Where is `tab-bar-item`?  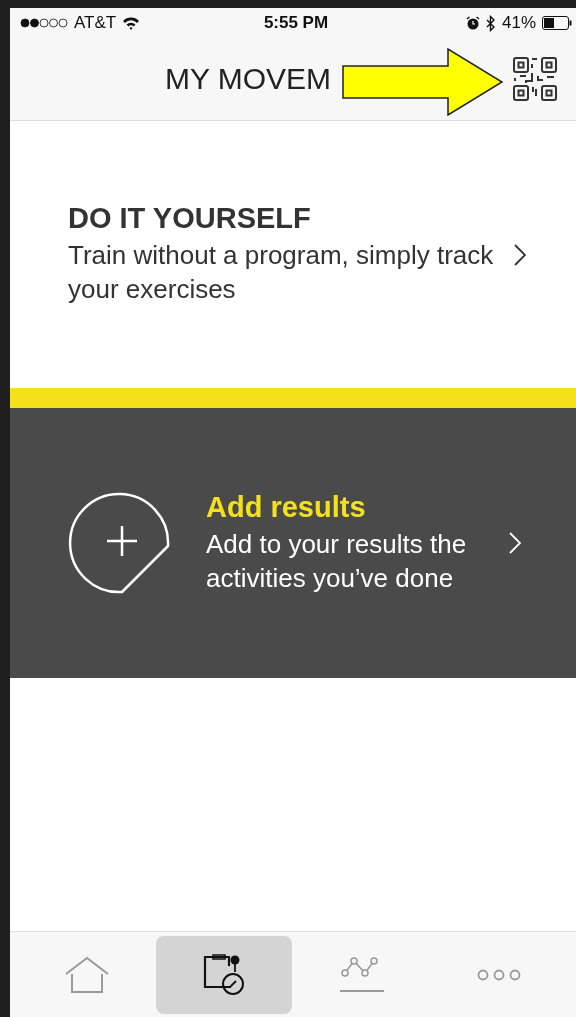
tab-bar-item is located at coordinates (224, 974).